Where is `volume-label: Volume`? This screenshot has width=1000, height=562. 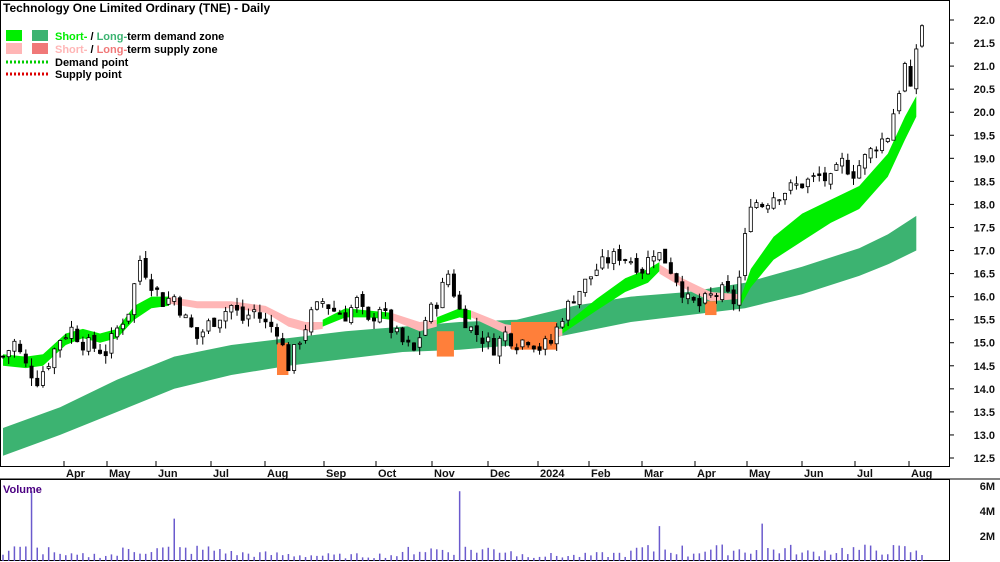 volume-label: Volume is located at coordinates (22, 490).